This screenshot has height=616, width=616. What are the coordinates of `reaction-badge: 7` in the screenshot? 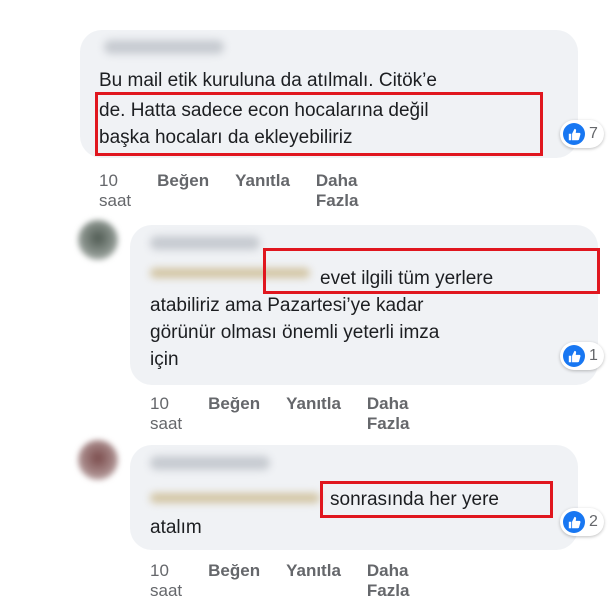 It's located at (582, 134).